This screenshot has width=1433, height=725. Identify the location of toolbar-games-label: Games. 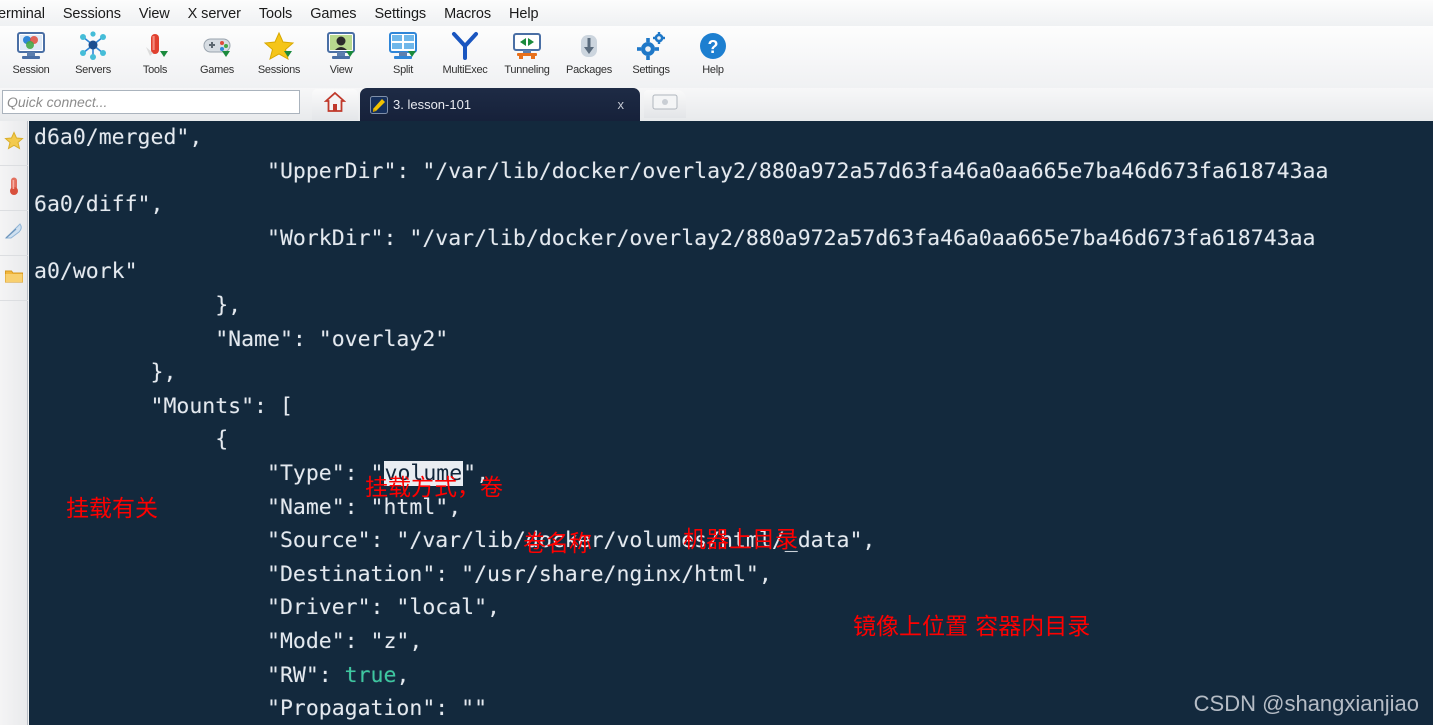
(217, 70).